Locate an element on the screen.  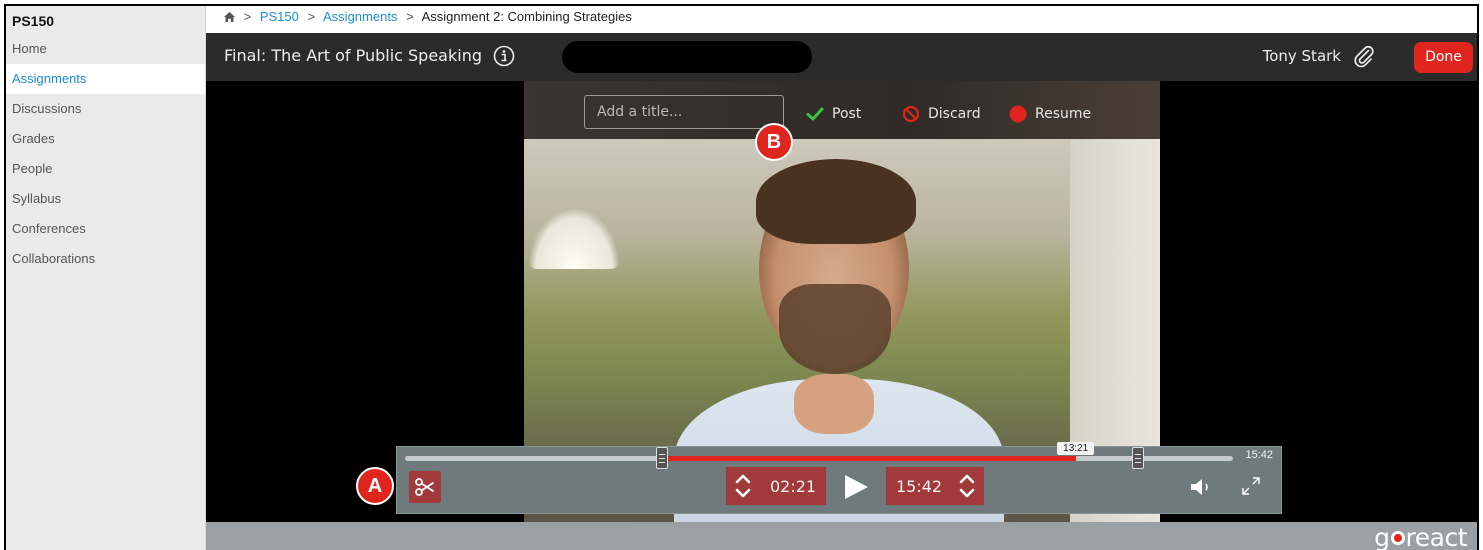
volume-icon is located at coordinates (1202, 487).